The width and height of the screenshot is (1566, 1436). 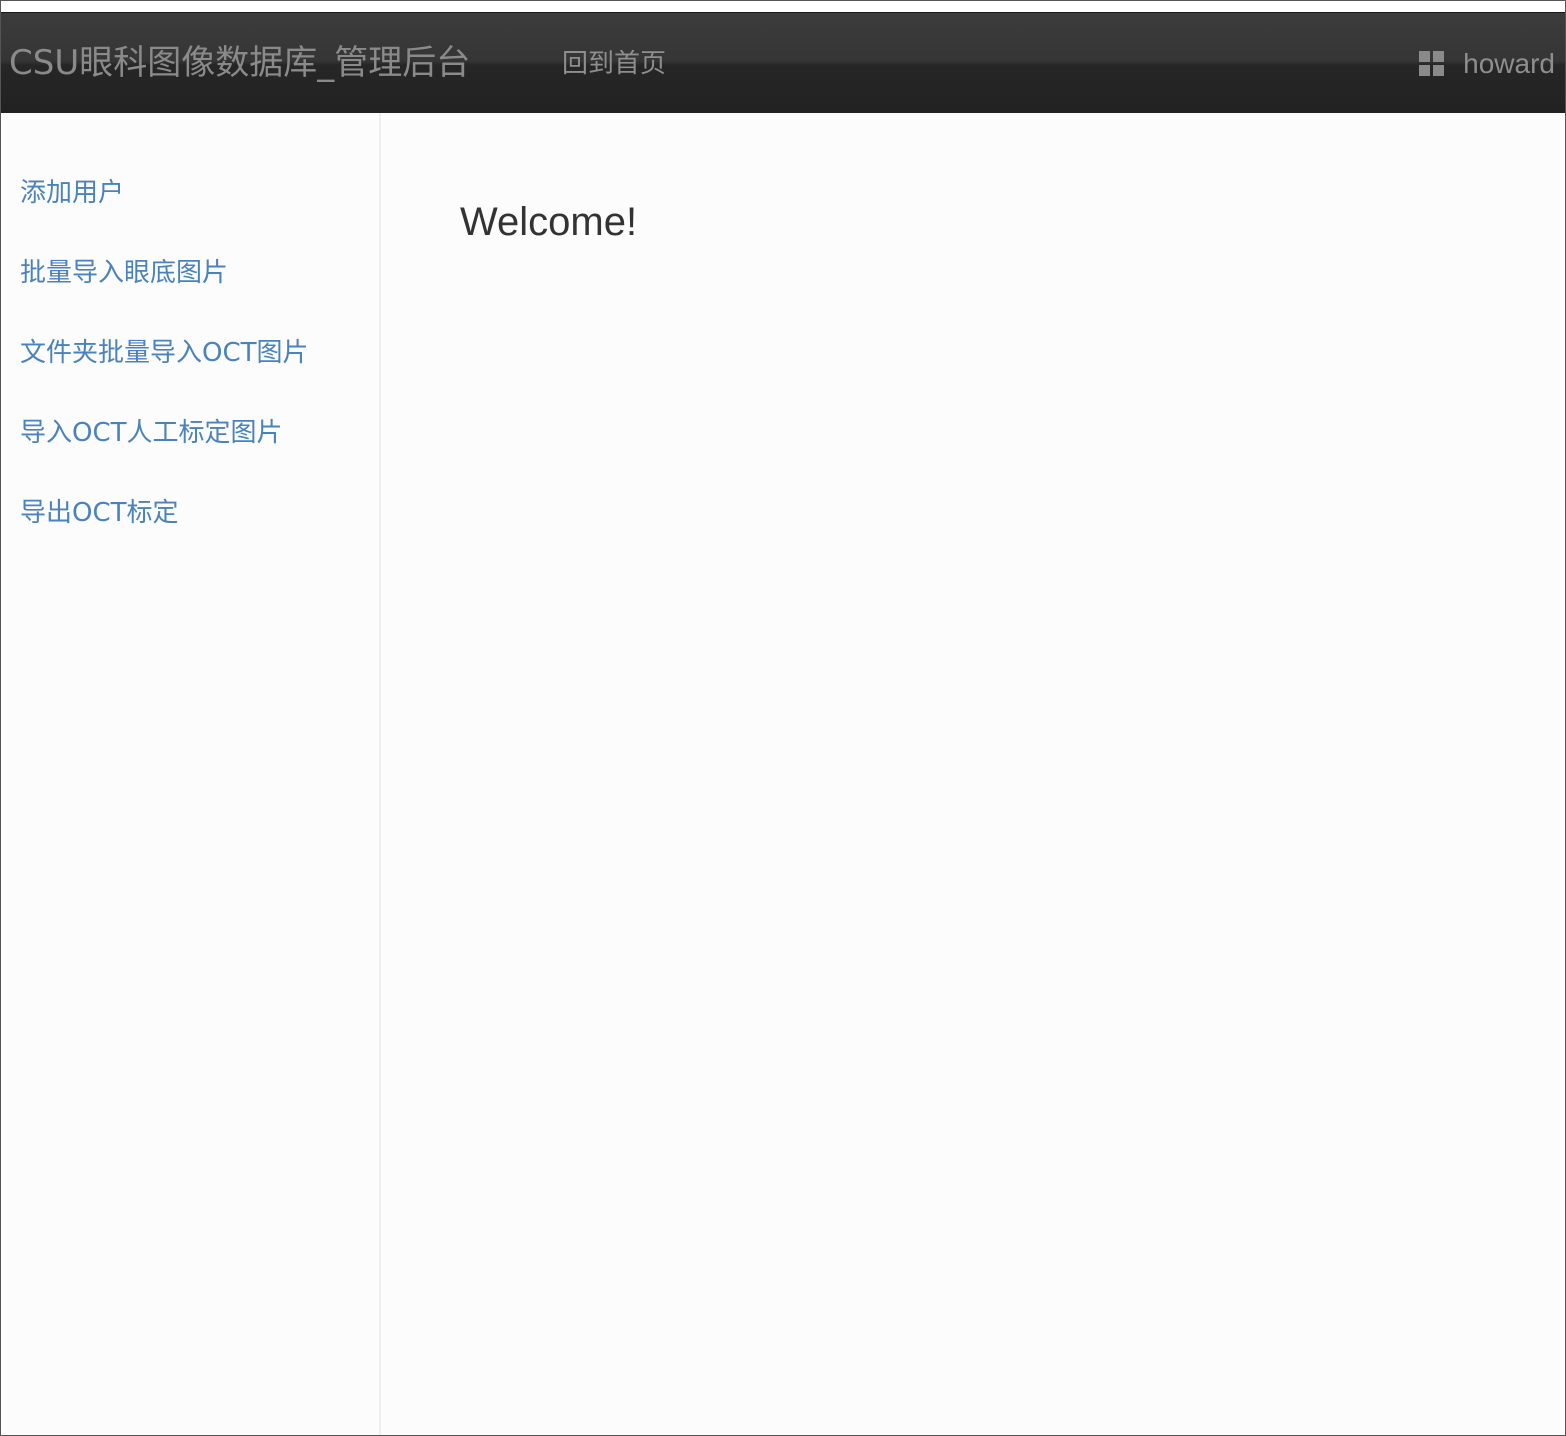 What do you see at coordinates (549, 222) in the screenshot?
I see `welcome-heading: Welcome!` at bounding box center [549, 222].